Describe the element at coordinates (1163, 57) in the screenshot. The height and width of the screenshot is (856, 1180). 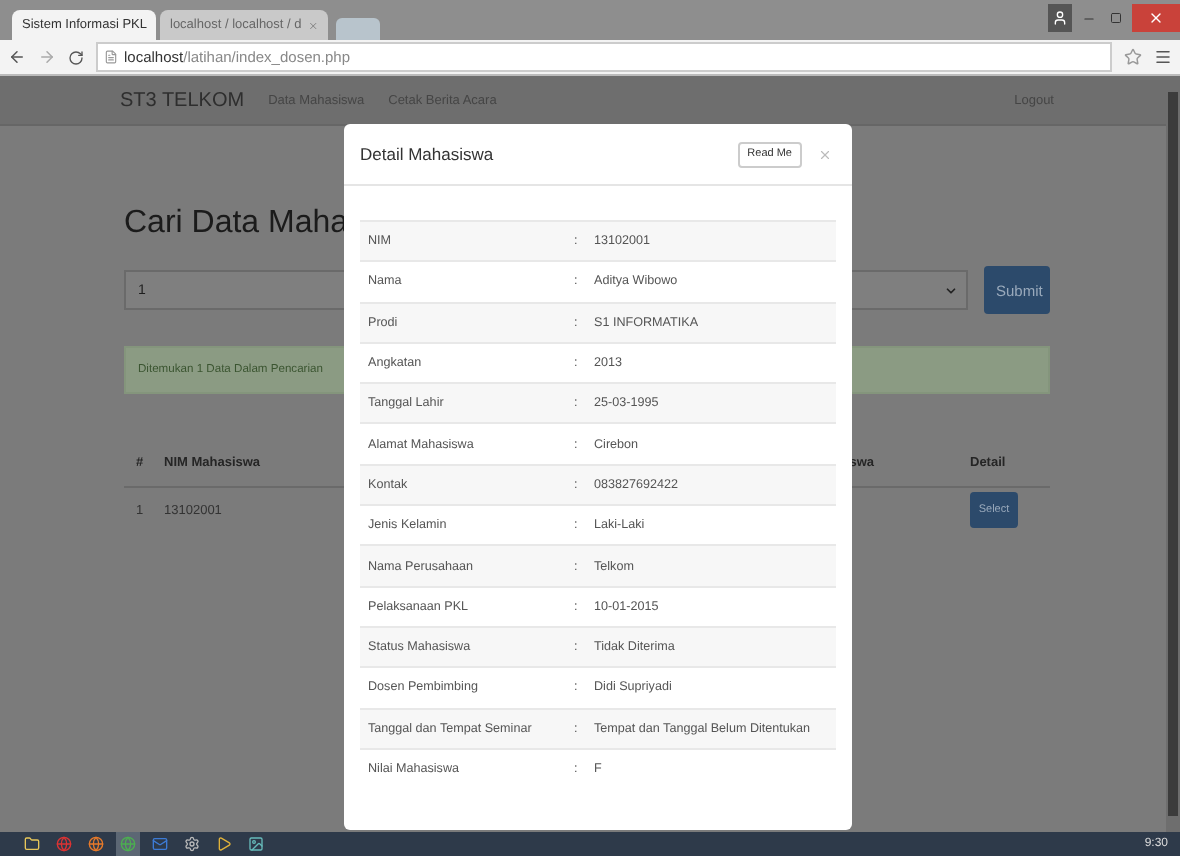
I see `menu-icon` at that location.